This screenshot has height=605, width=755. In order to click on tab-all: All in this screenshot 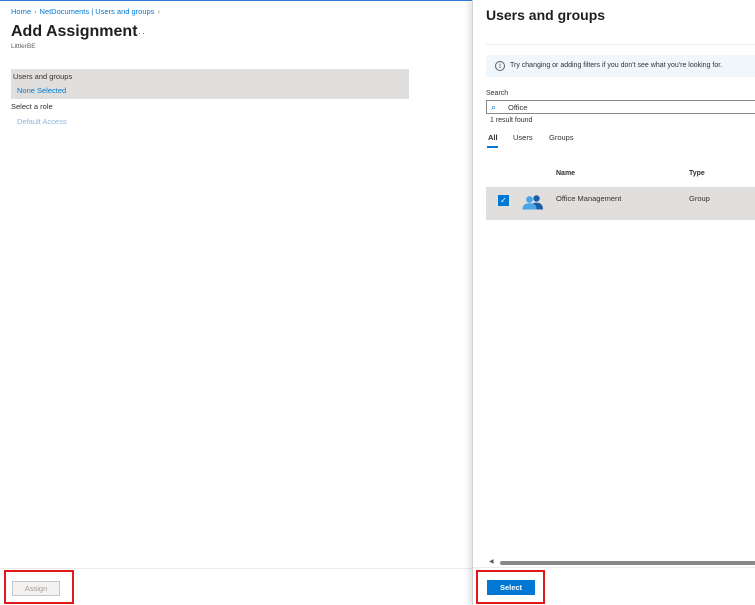, I will do `click(493, 137)`.